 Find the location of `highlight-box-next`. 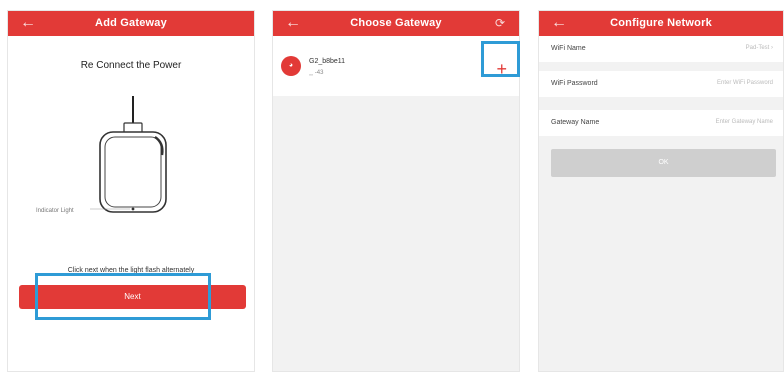

highlight-box-next is located at coordinates (123, 296).